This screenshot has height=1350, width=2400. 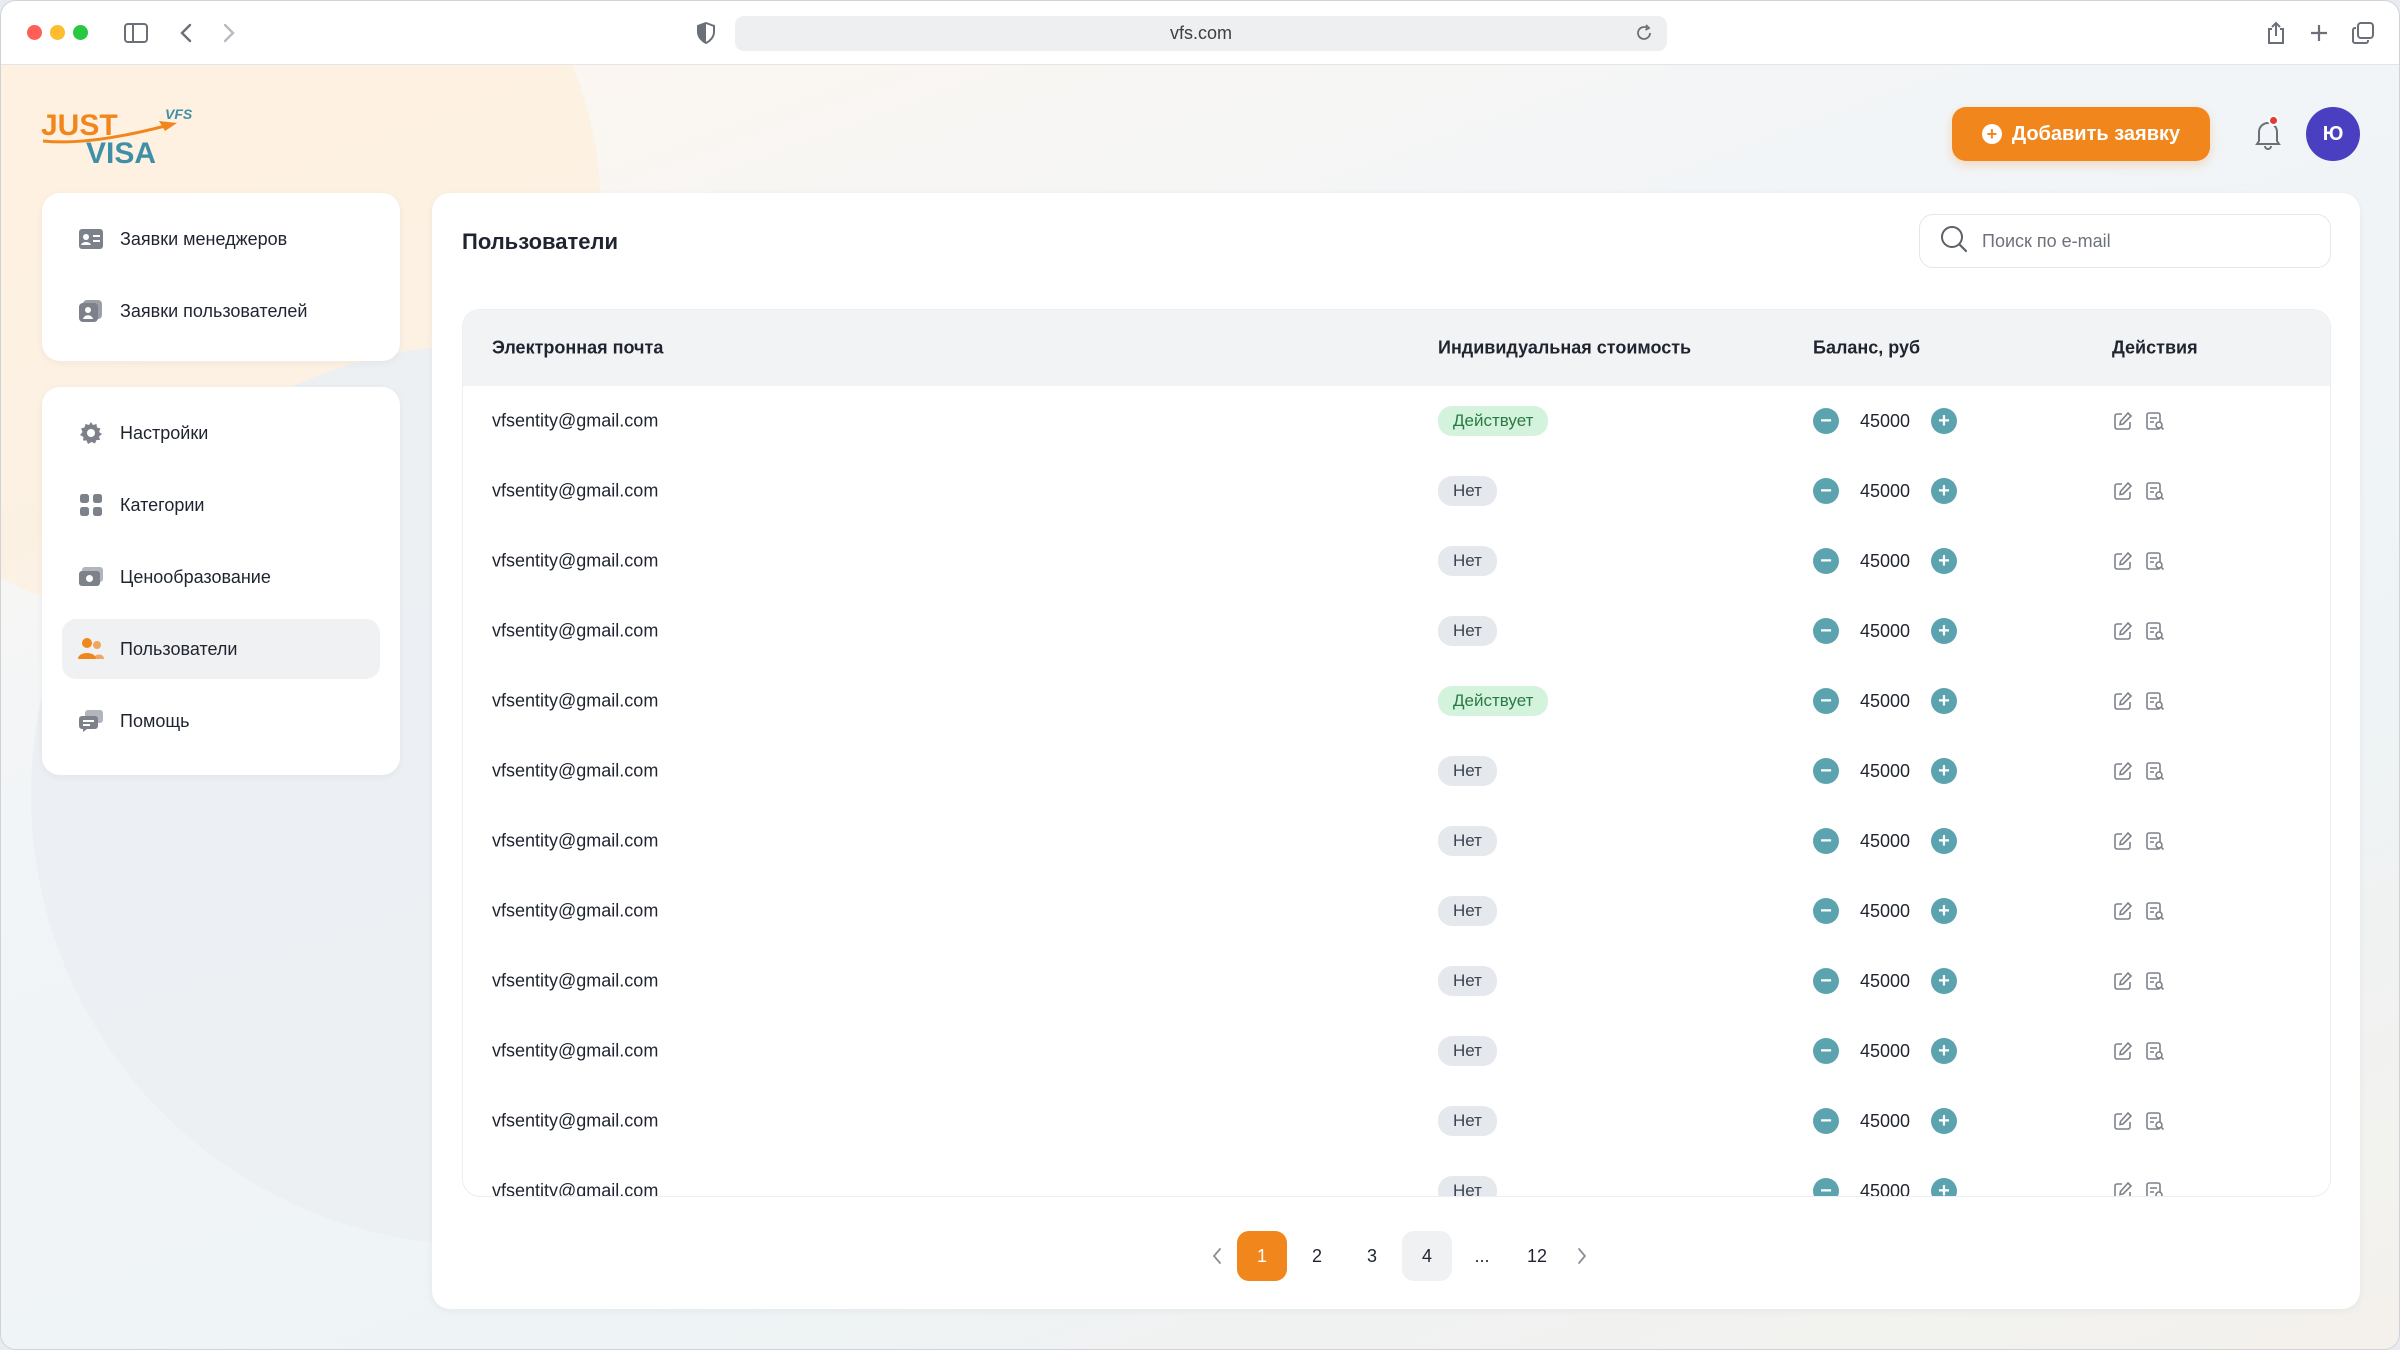 I want to click on header-balance: Баланс, руб, so click(x=1866, y=348).